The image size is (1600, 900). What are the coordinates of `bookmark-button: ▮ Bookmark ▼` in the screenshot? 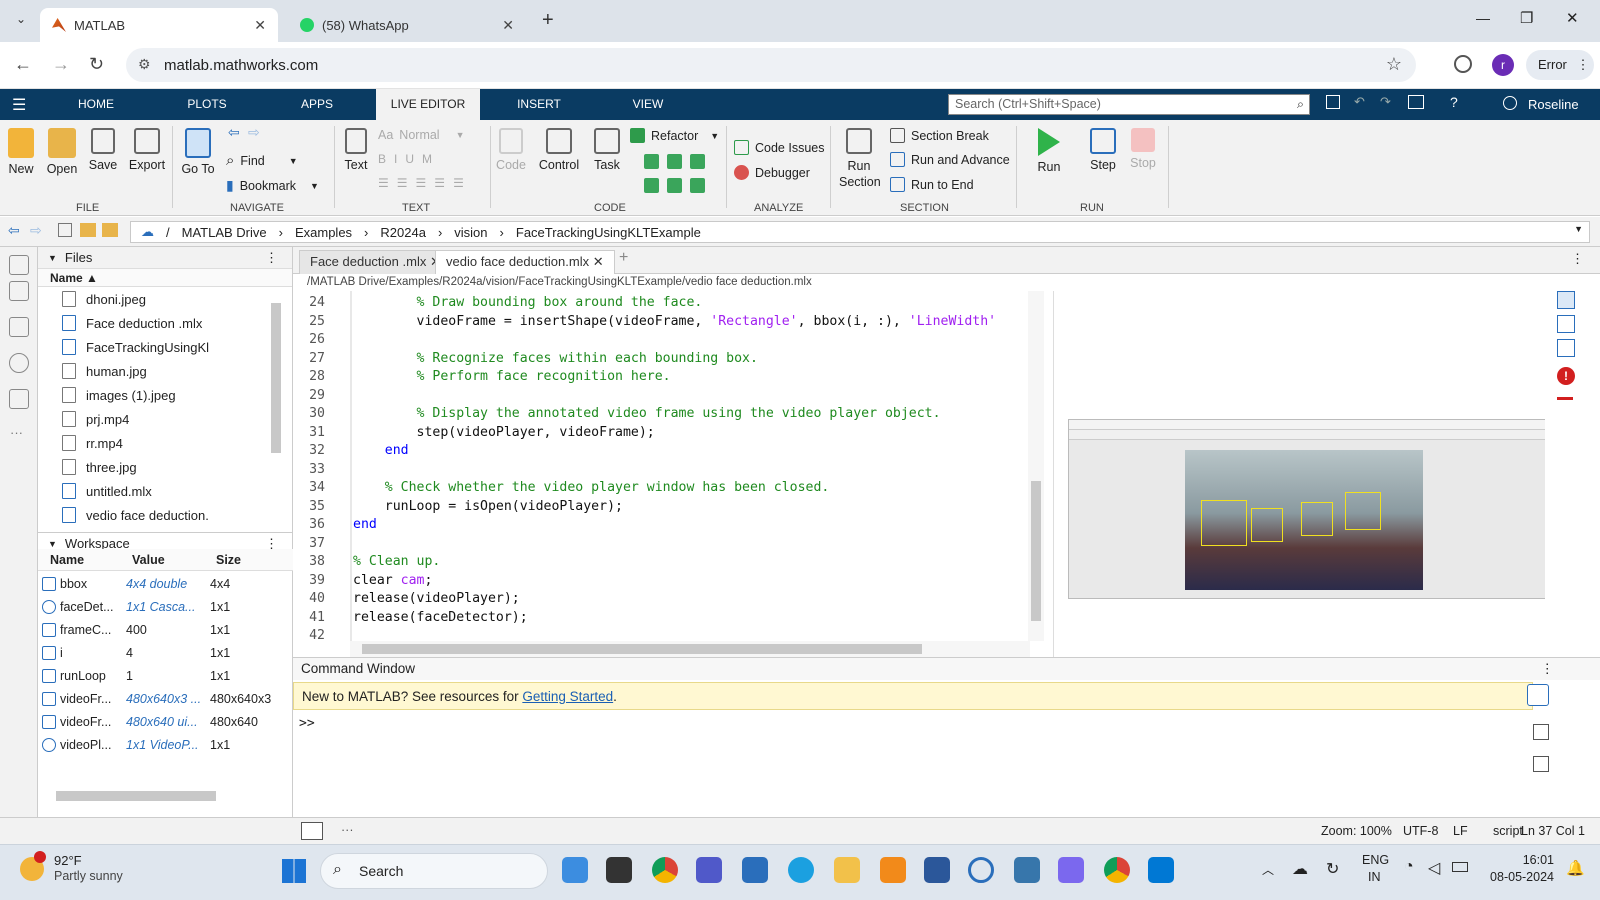 It's located at (272, 185).